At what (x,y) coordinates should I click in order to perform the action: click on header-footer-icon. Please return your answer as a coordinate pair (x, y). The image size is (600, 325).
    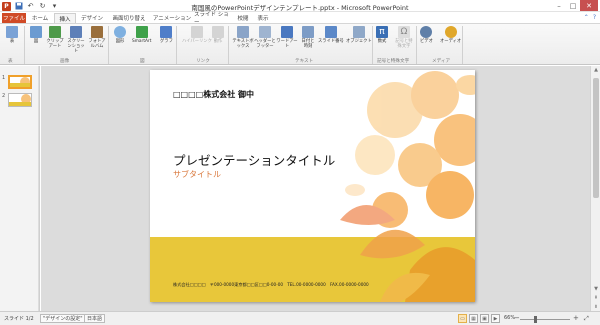
    Looking at the image, I should click on (265, 32).